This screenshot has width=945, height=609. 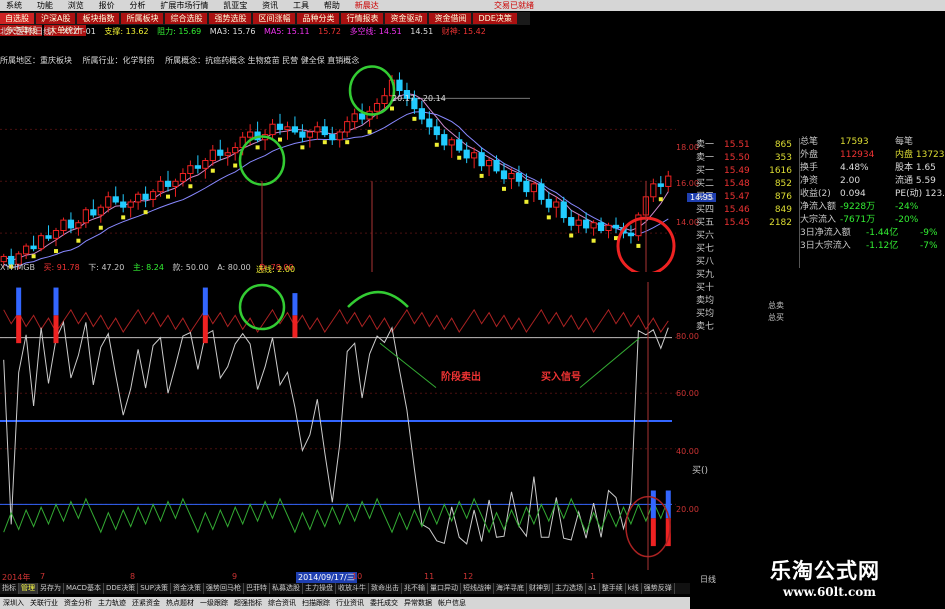 I want to click on status-item: 一级跟踪, so click(x=214, y=603).